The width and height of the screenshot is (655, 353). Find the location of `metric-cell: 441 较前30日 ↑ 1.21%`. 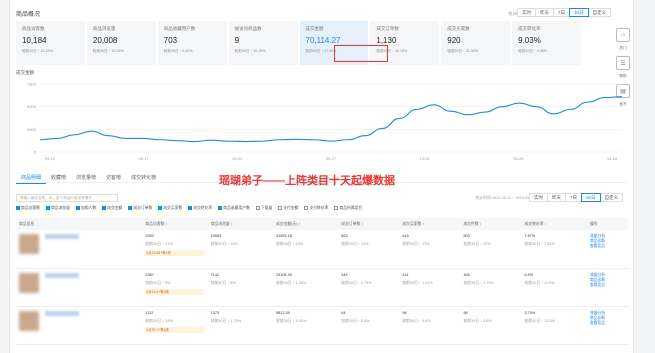

metric-cell: 441 较前30日 ↑ 1.21% is located at coordinates (430, 287).